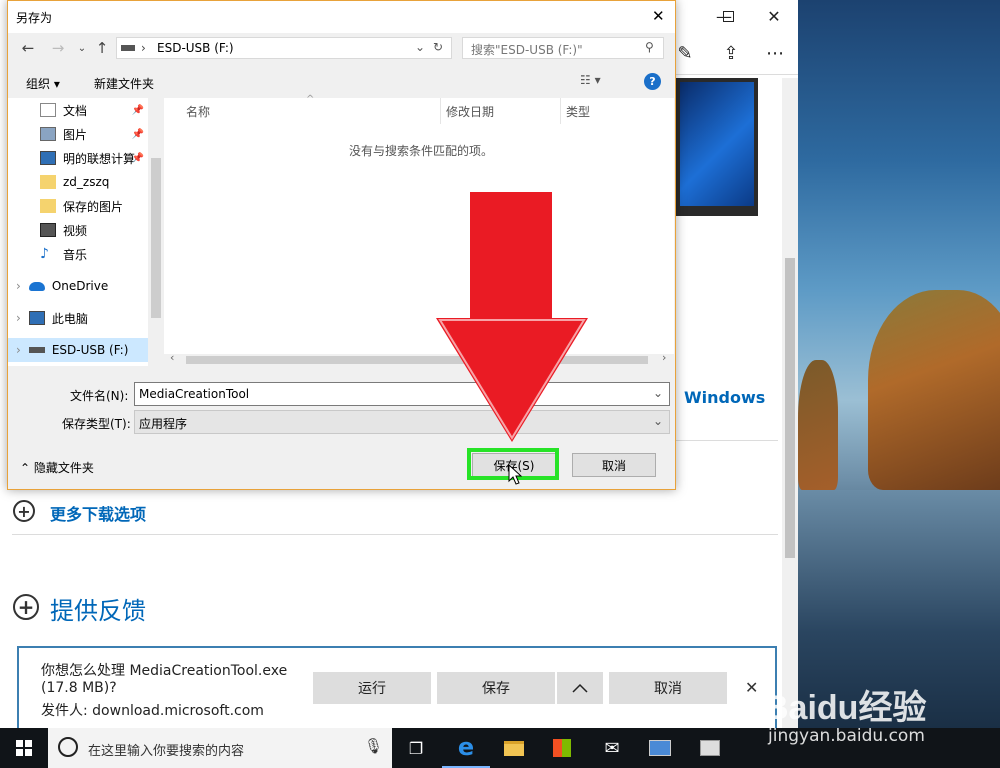 The width and height of the screenshot is (1000, 768). I want to click on up-arrow-icon: ↑, so click(102, 48).